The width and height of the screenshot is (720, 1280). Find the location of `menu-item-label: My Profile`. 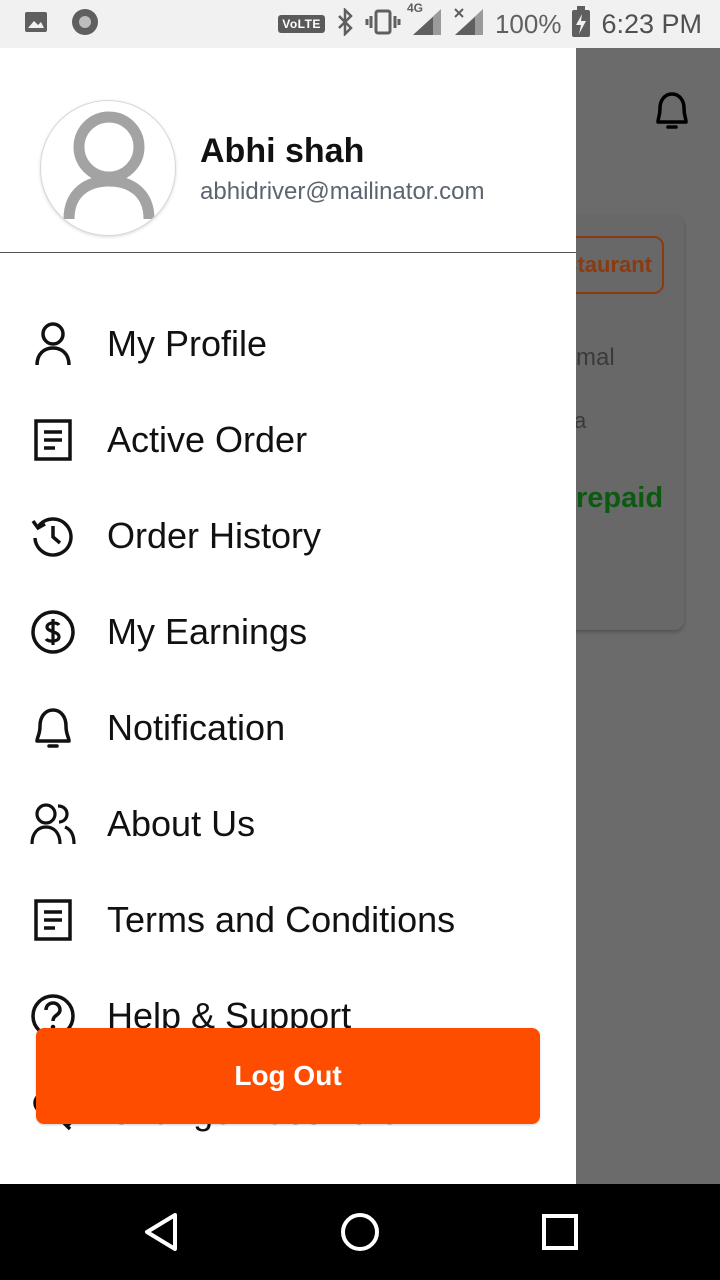

menu-item-label: My Profile is located at coordinates (187, 343).